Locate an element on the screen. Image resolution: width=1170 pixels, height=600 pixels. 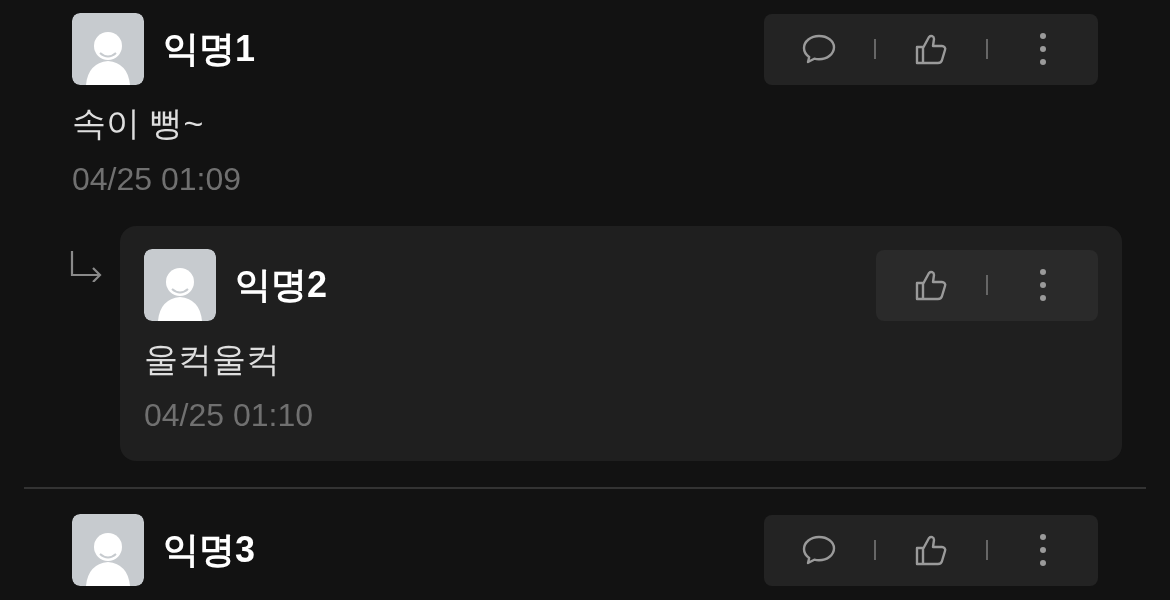
author-name: 익명1 is located at coordinates (209, 49).